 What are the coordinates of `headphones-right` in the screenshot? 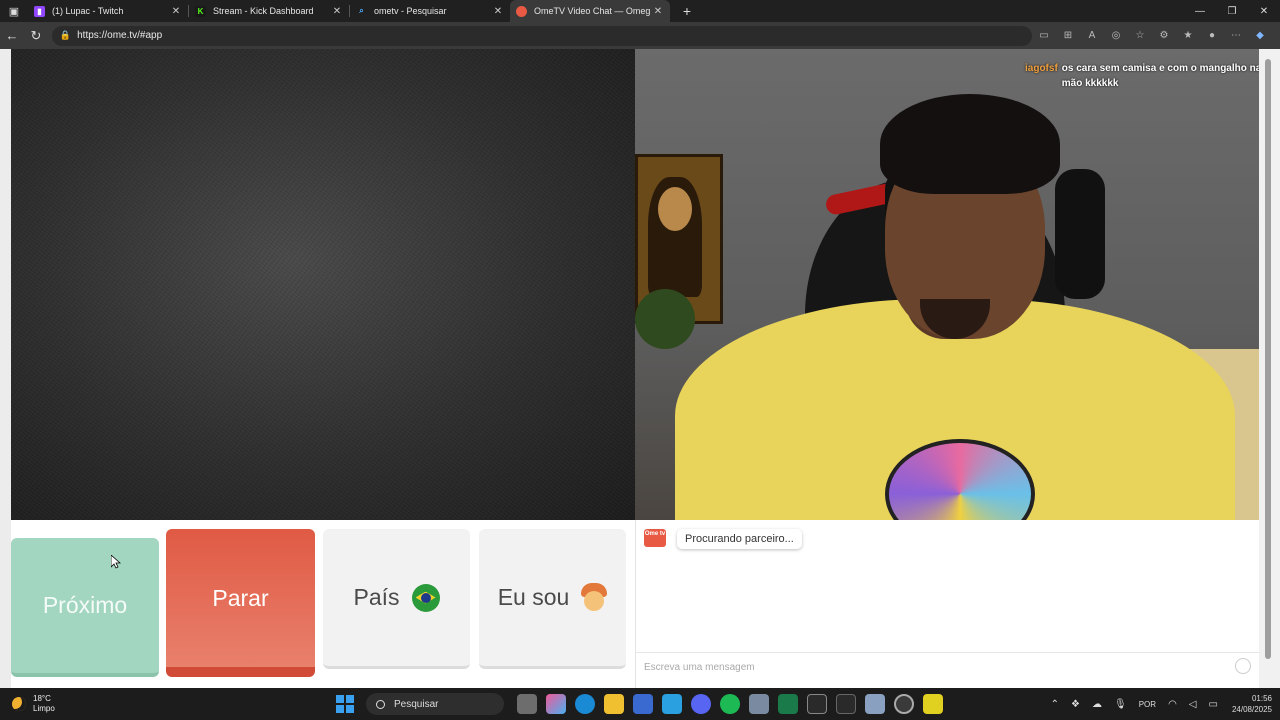 It's located at (1080, 234).